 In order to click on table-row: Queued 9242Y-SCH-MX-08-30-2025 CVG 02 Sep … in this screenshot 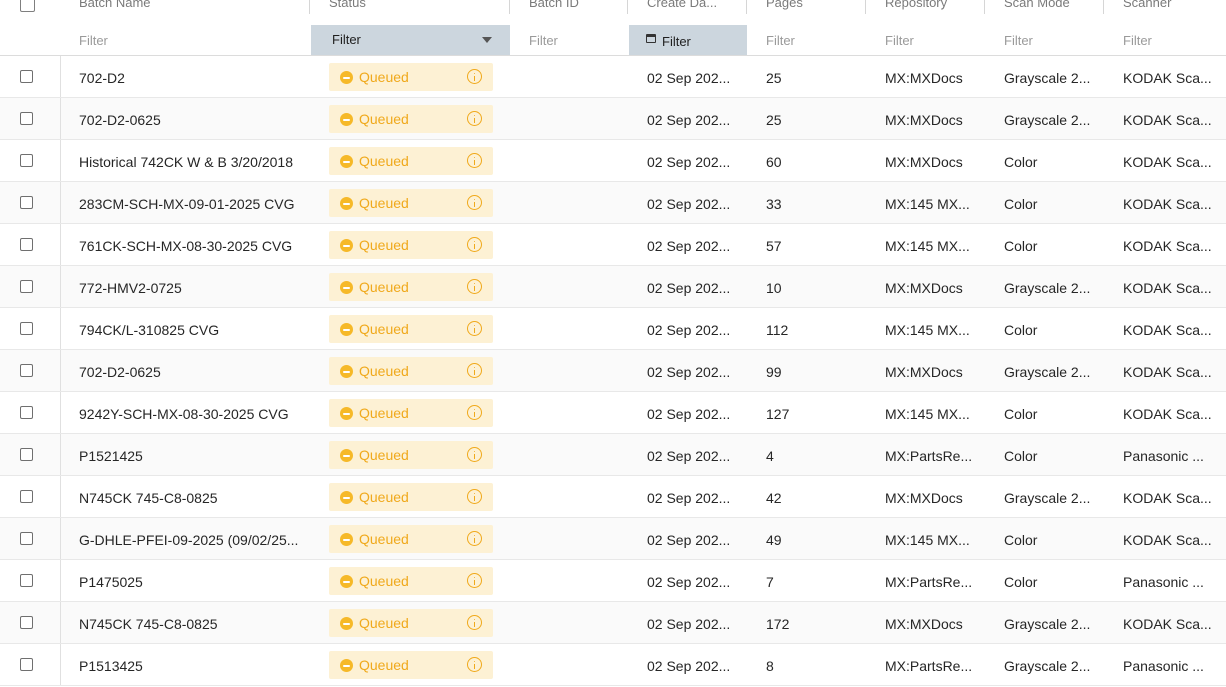, I will do `click(613, 413)`.